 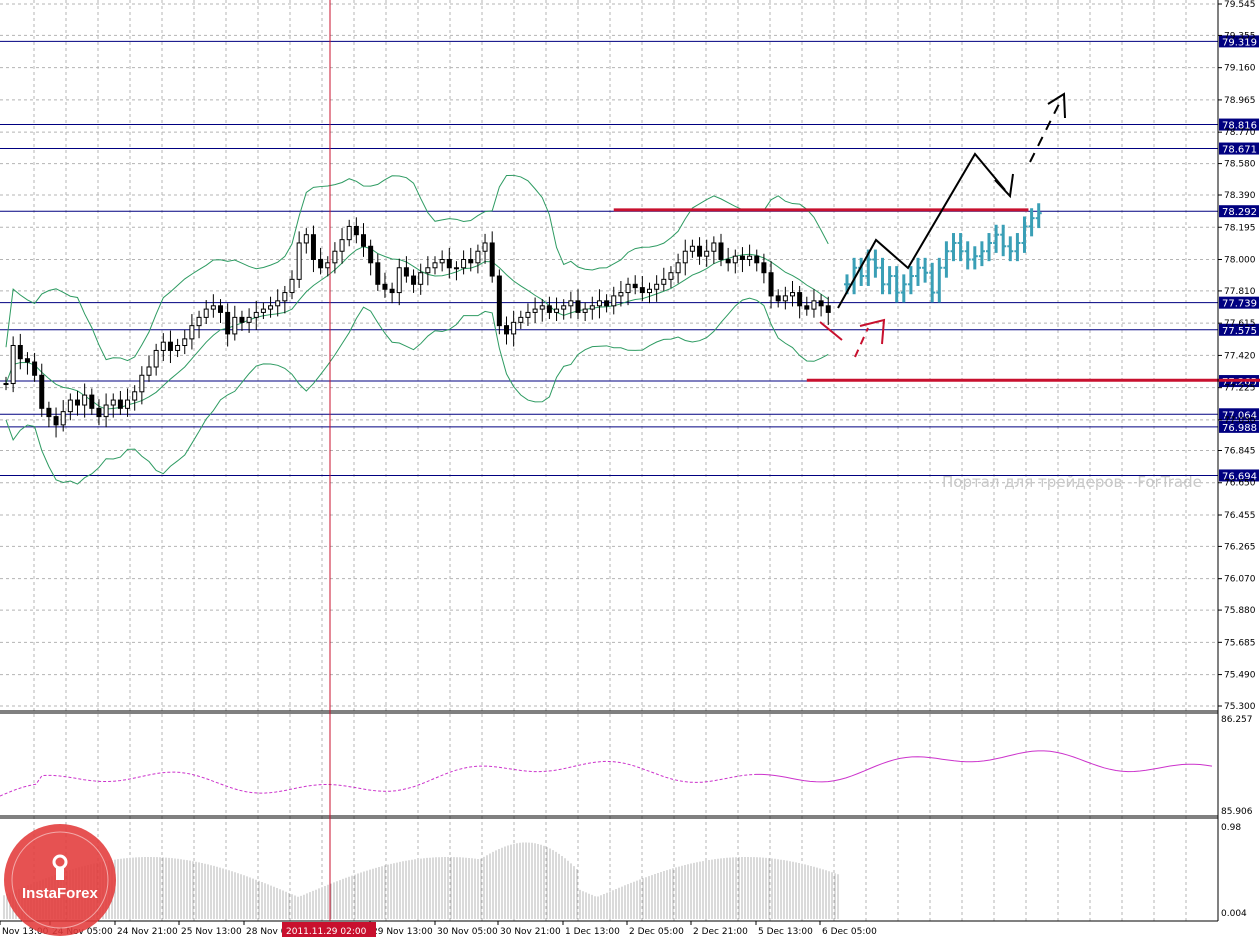 What do you see at coordinates (1240, 580) in the screenshot?
I see `price-tick-label: 76.070` at bounding box center [1240, 580].